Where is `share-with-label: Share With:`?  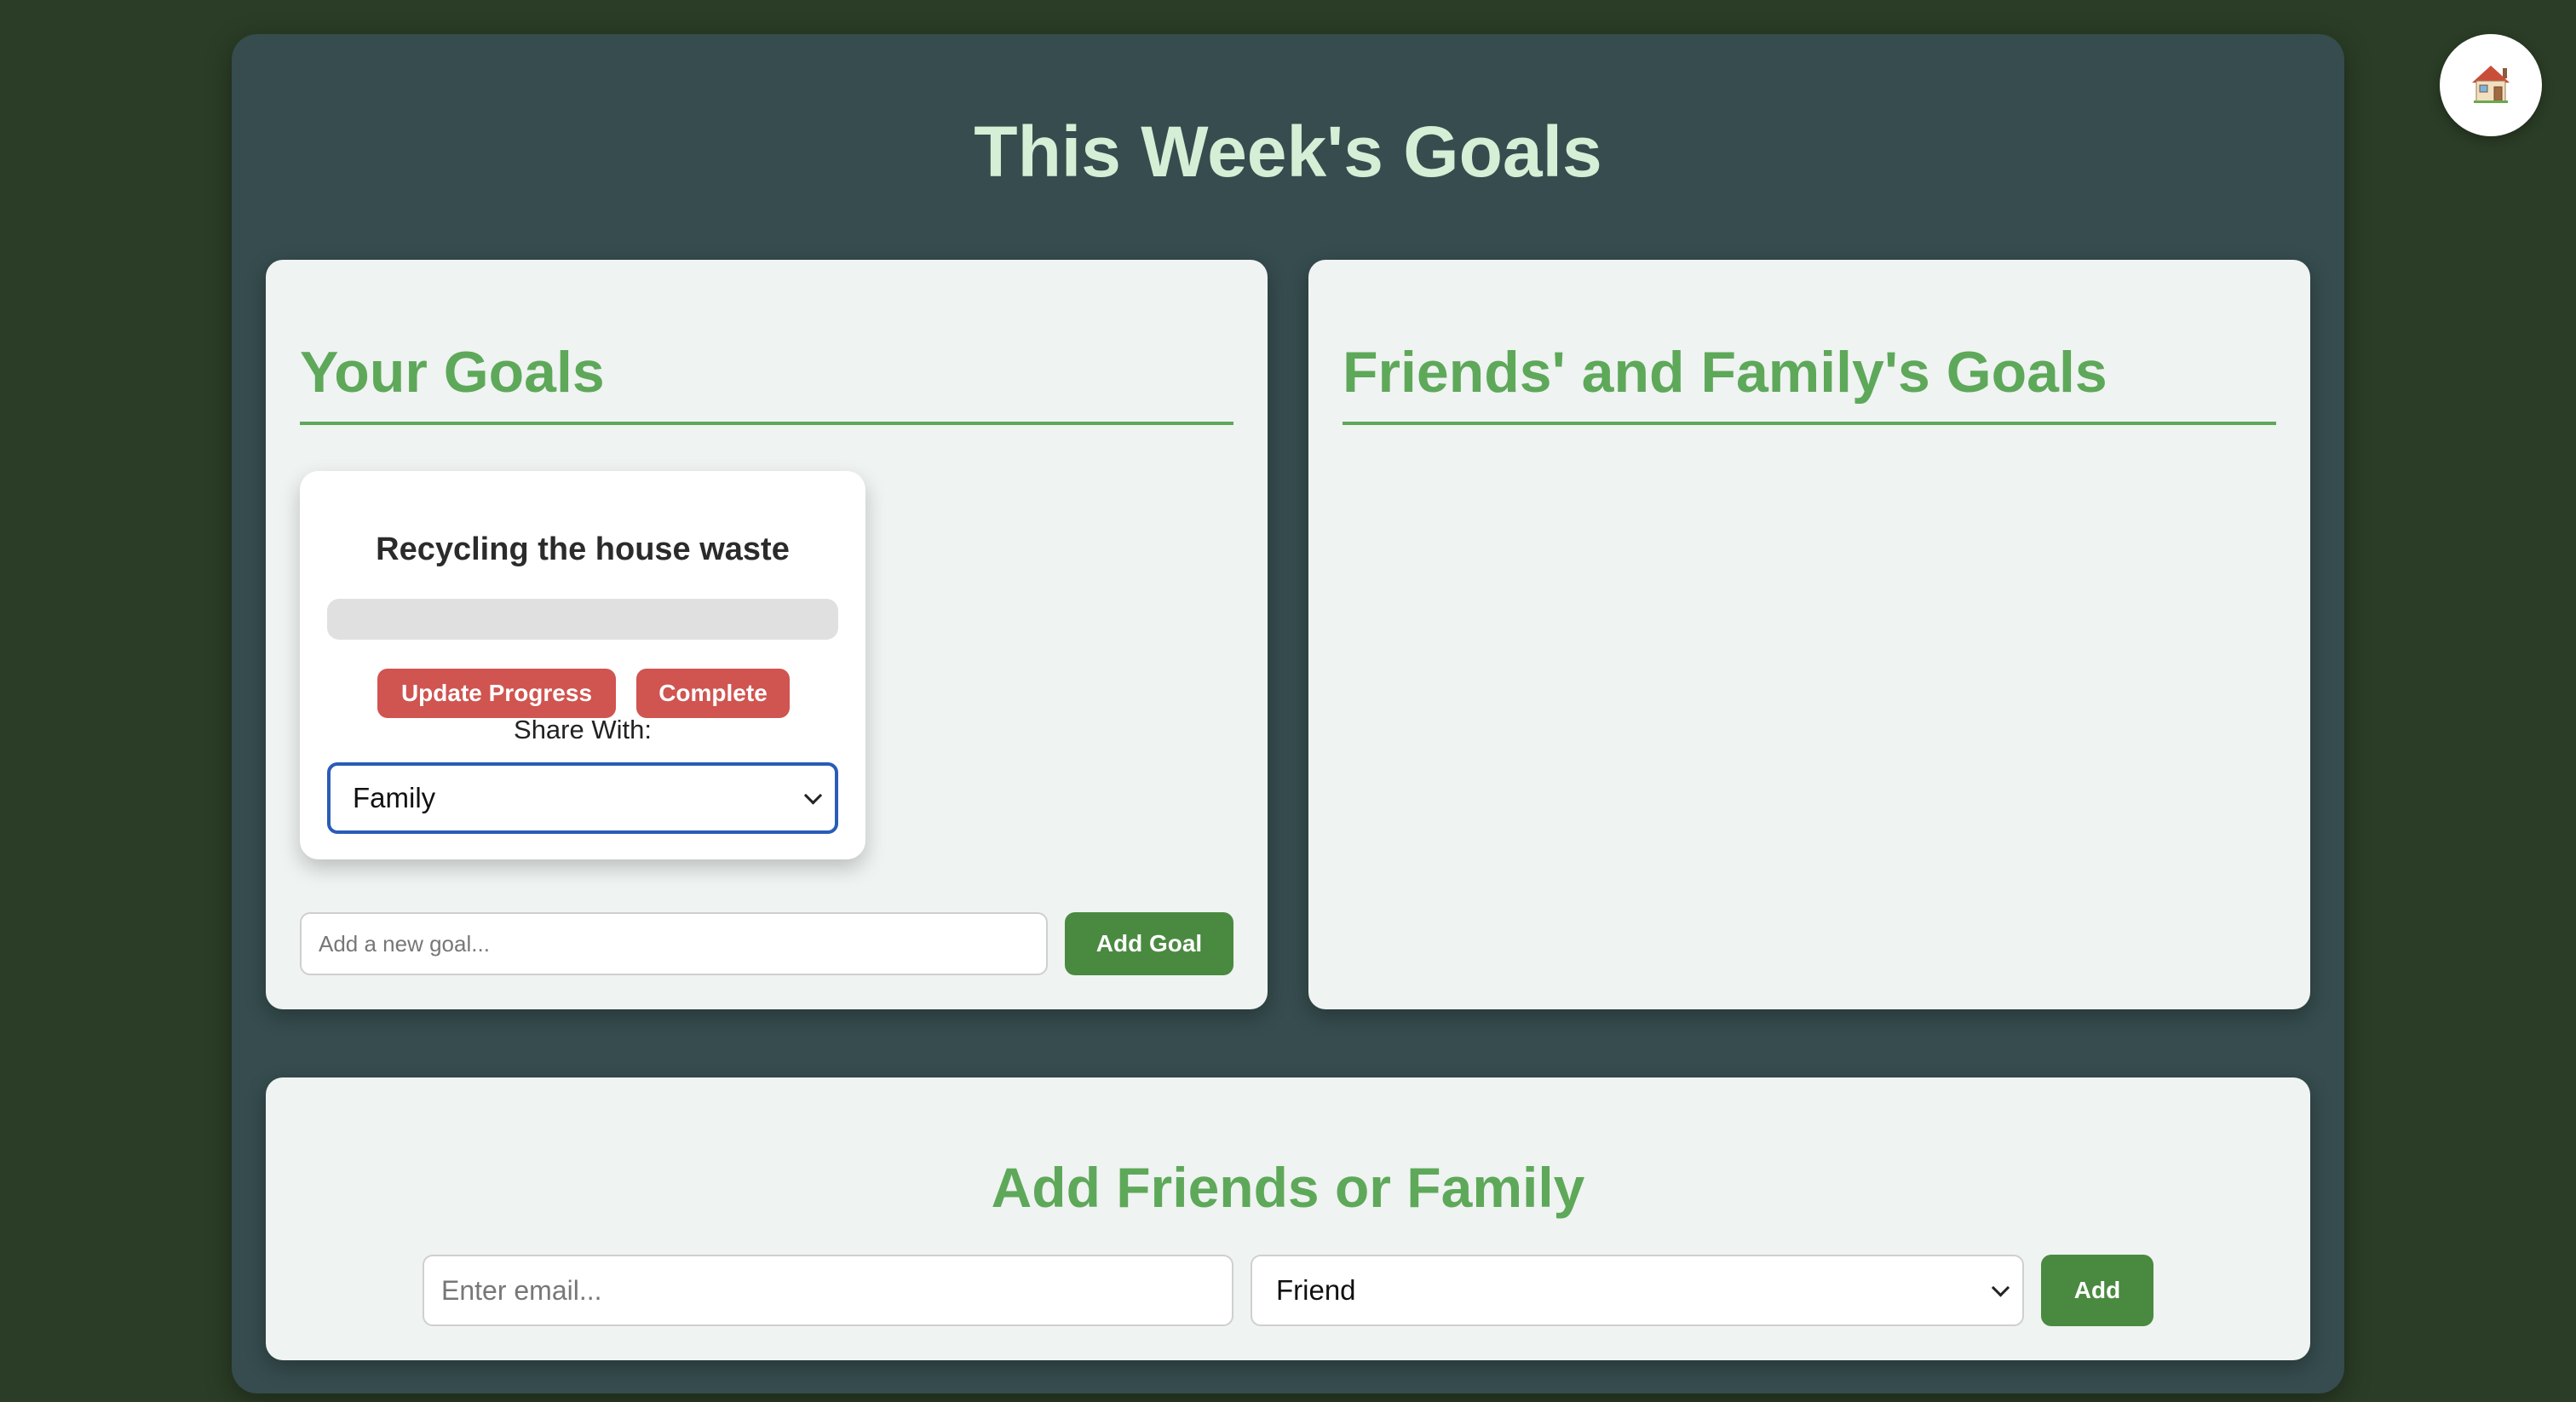
share-with-label: Share With: is located at coordinates (583, 729).